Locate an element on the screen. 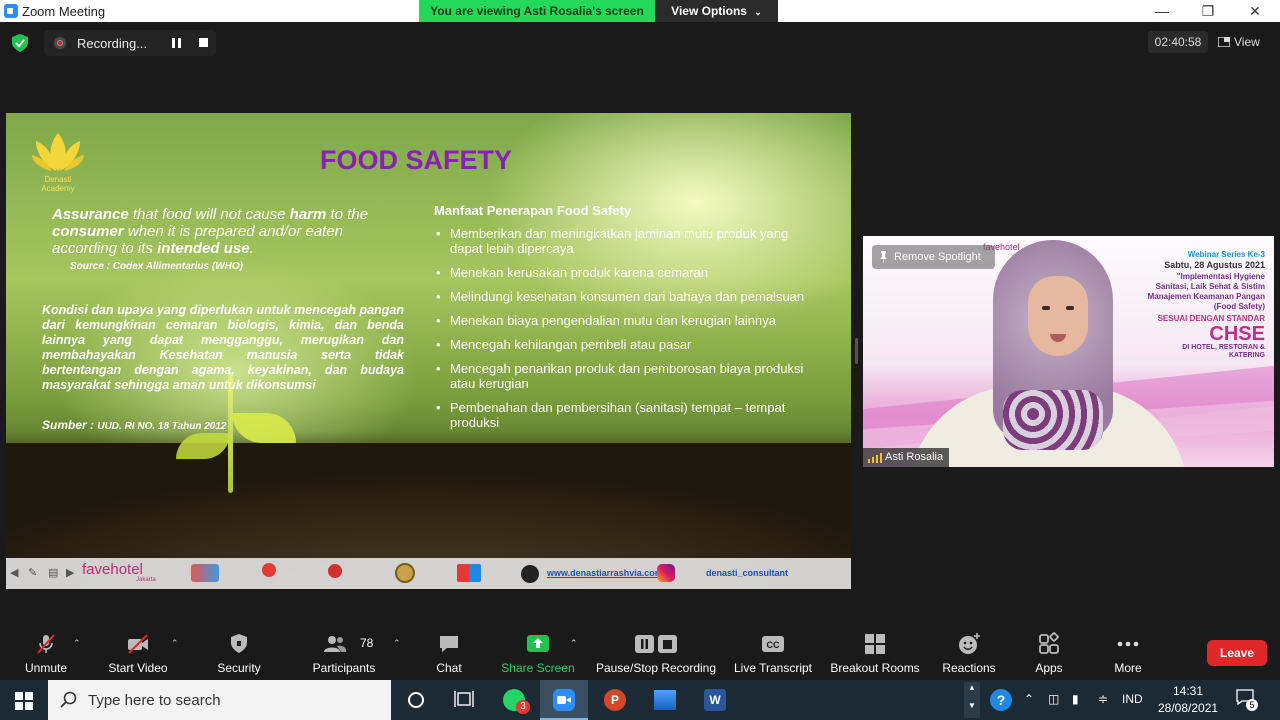 The image size is (1280, 720). taskbar-whatsapp: 3 is located at coordinates (514, 700).